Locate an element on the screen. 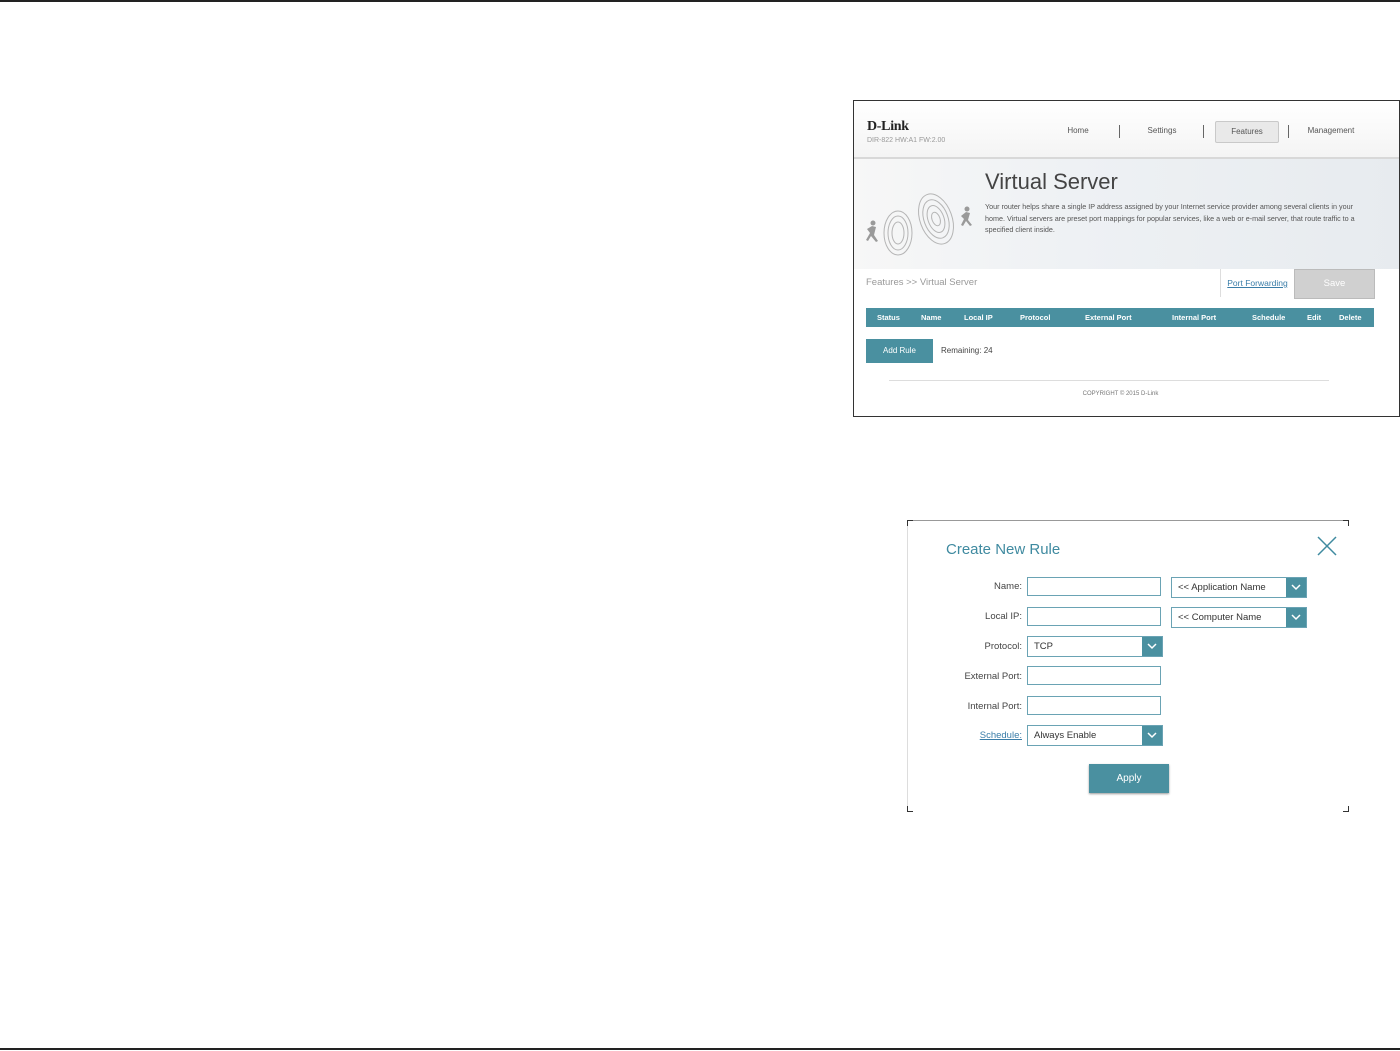  local-ip-label: Local IP: is located at coordinates (1003, 616).